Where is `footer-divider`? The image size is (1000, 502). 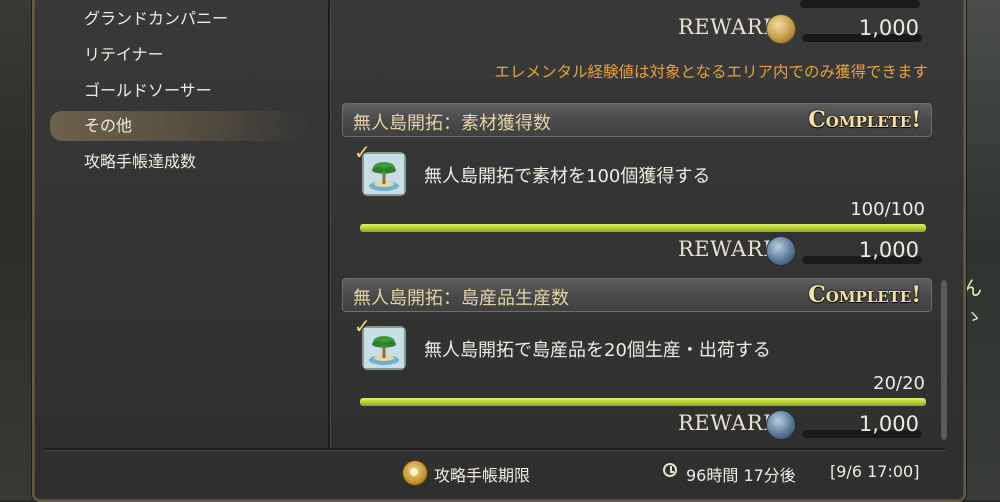
footer-divider is located at coordinates (495, 449).